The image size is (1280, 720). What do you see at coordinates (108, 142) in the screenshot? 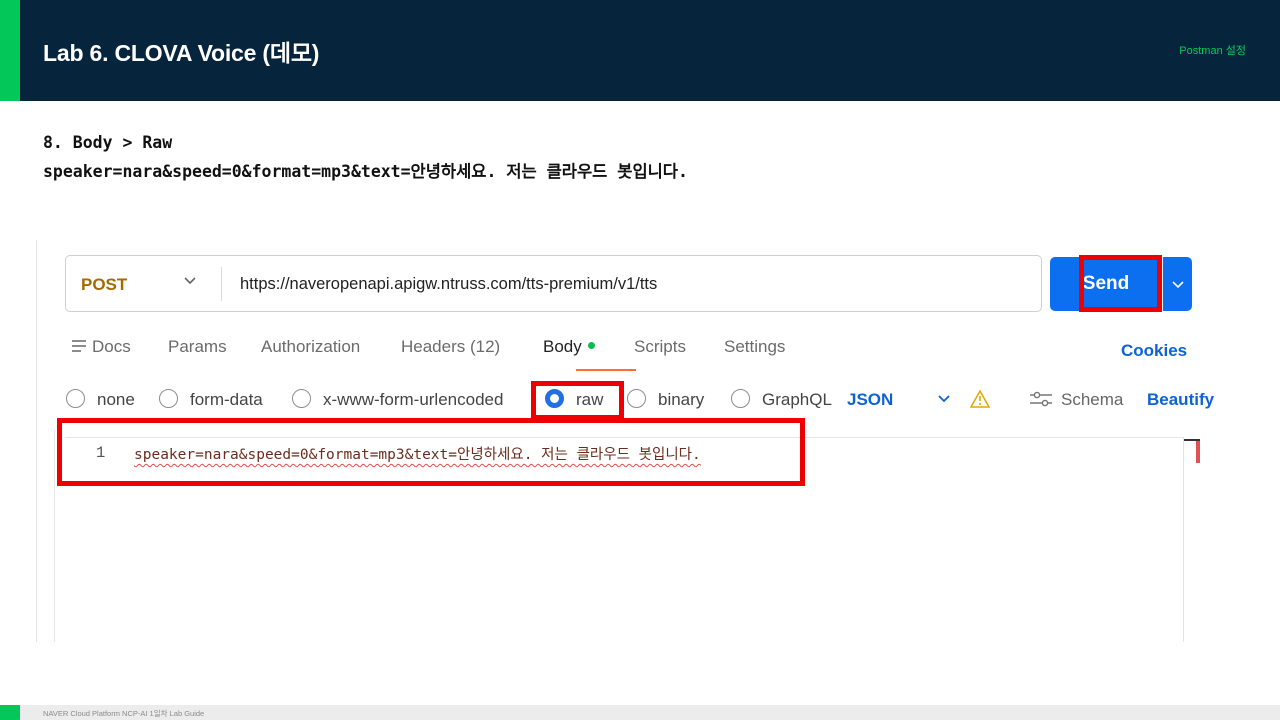
I see `instruction-step: 8. Body > Raw` at bounding box center [108, 142].